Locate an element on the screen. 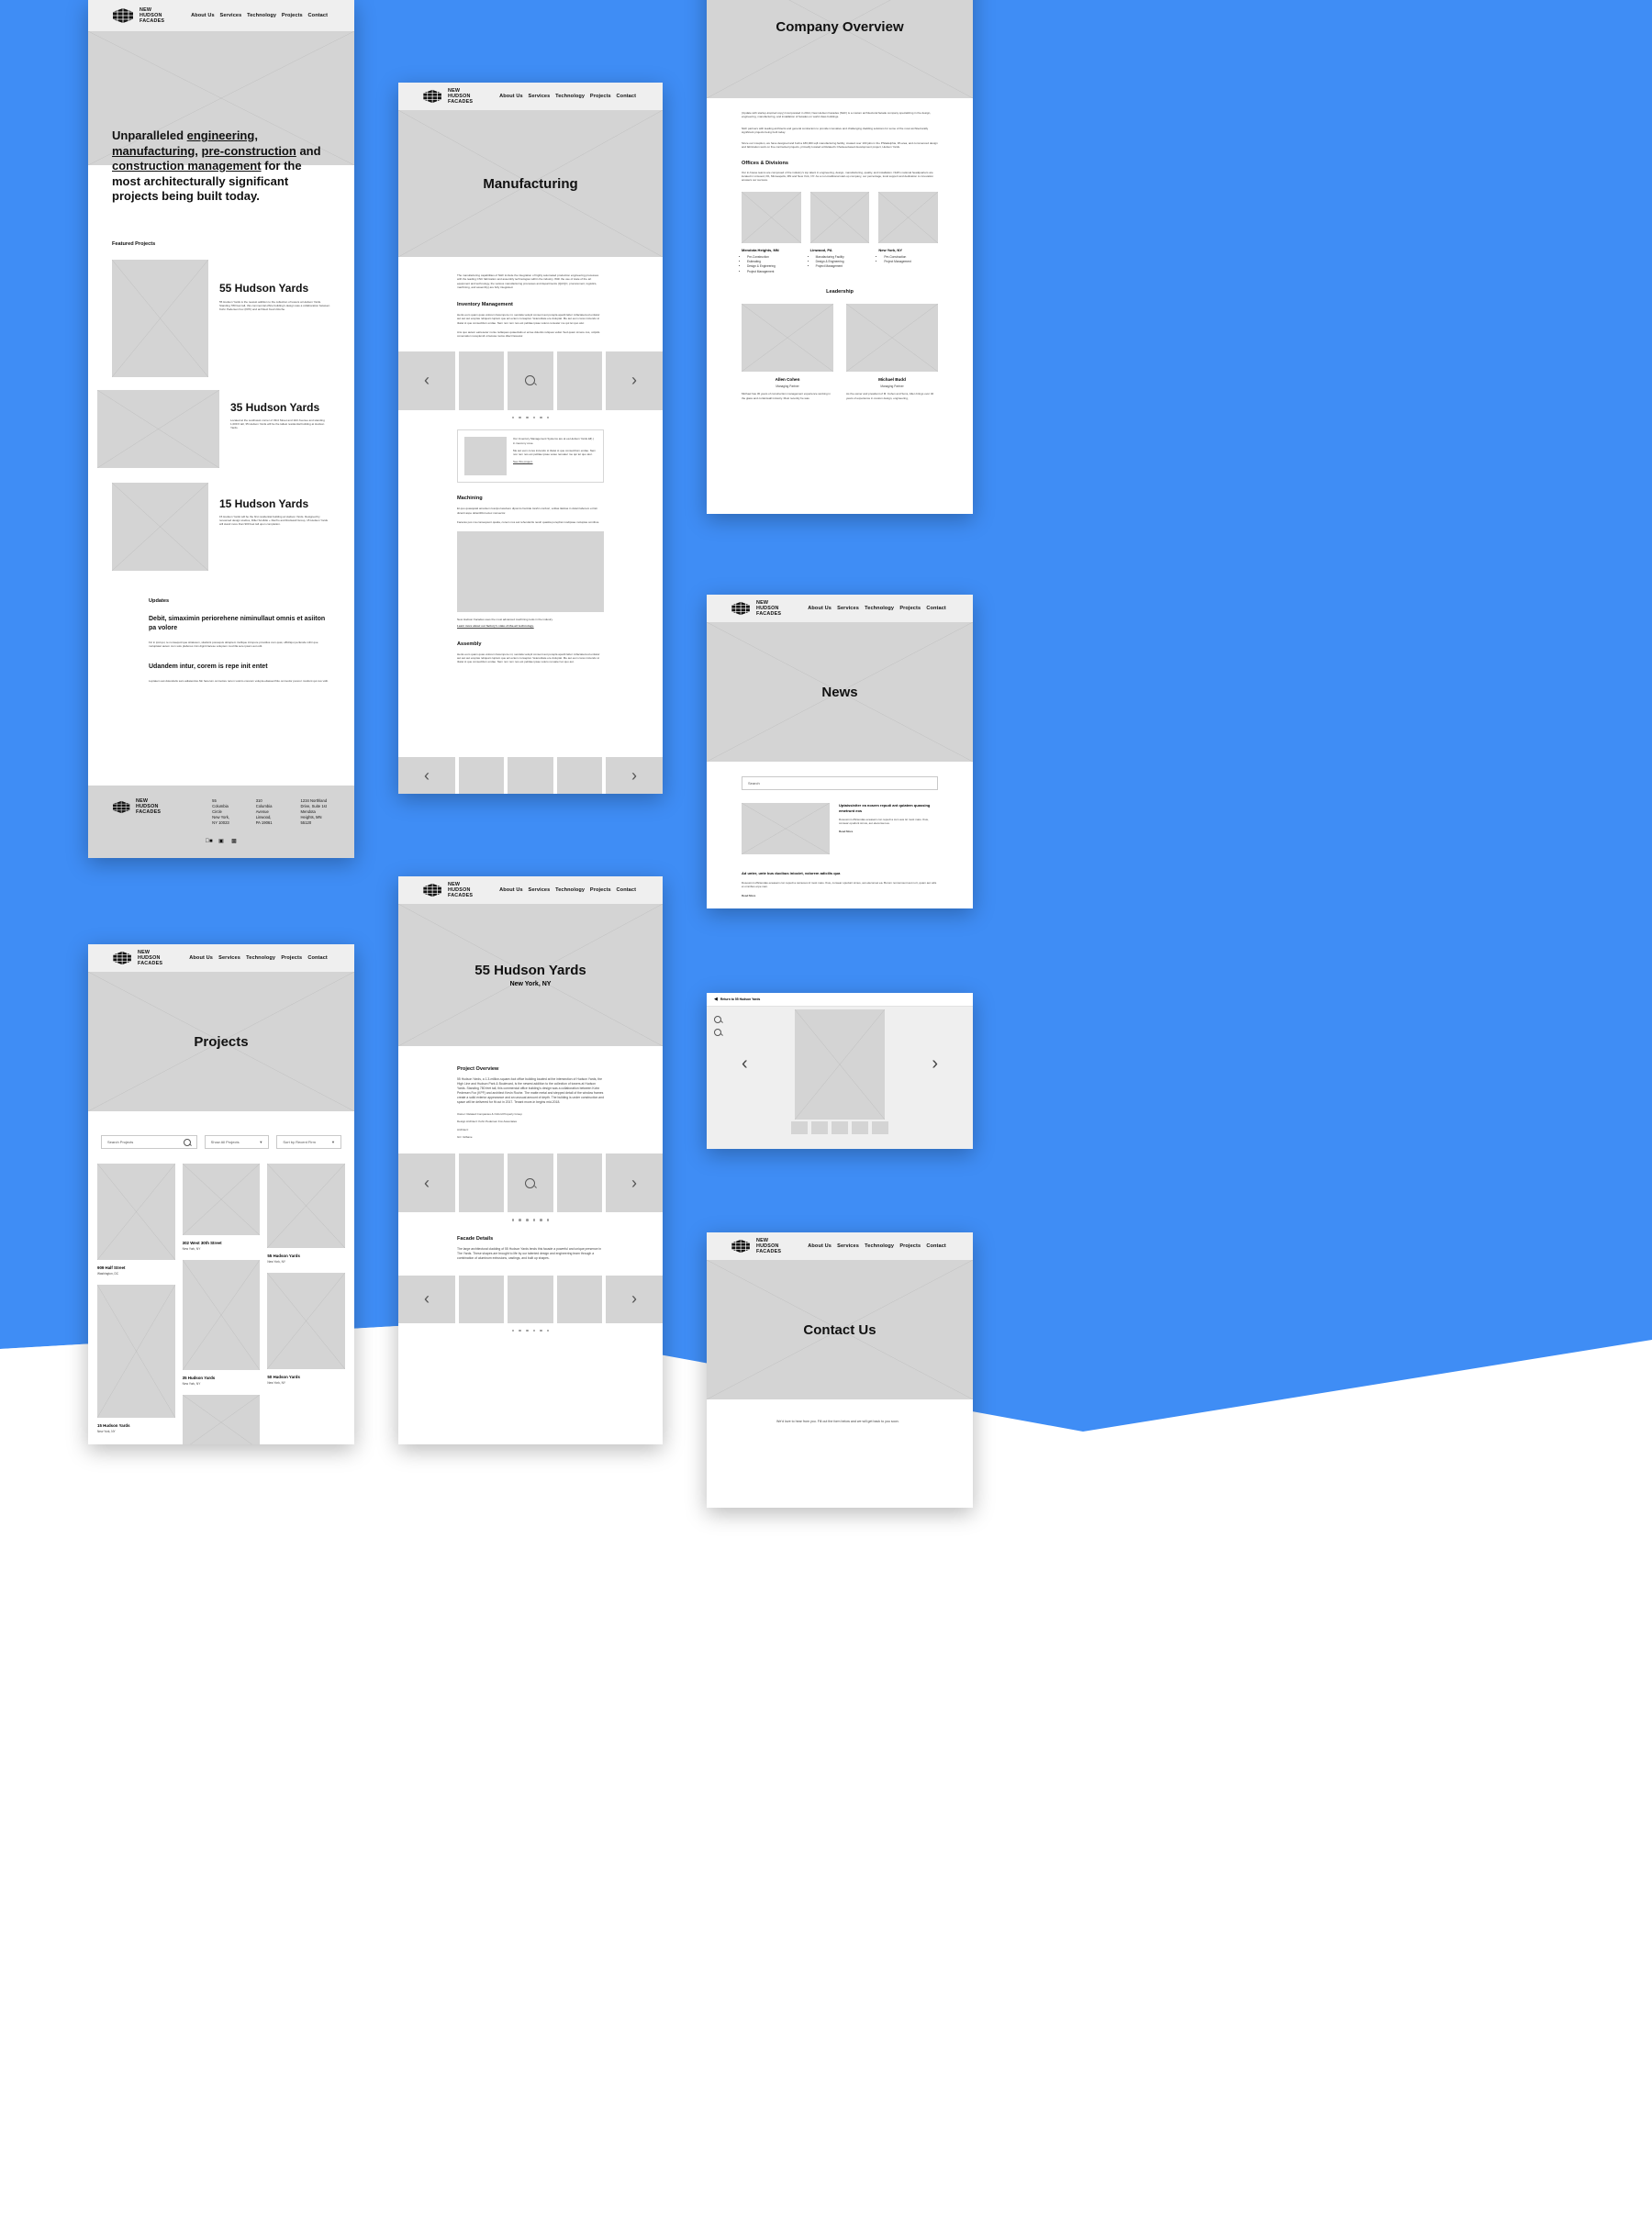  logo: NEW HUDSON FACADES is located at coordinates (447, 97).